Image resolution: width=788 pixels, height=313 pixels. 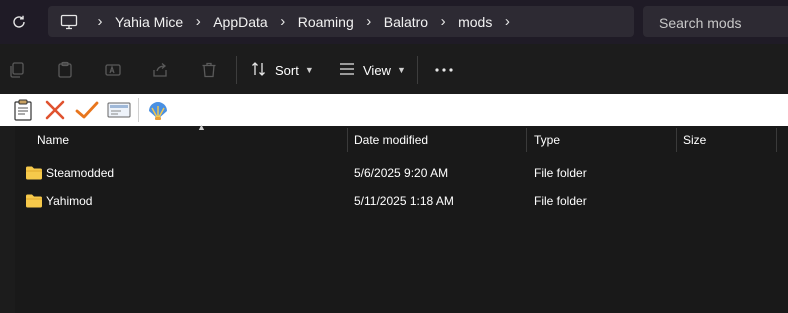 What do you see at coordinates (440, 140) in the screenshot?
I see `column-header-date-modified: Date modified` at bounding box center [440, 140].